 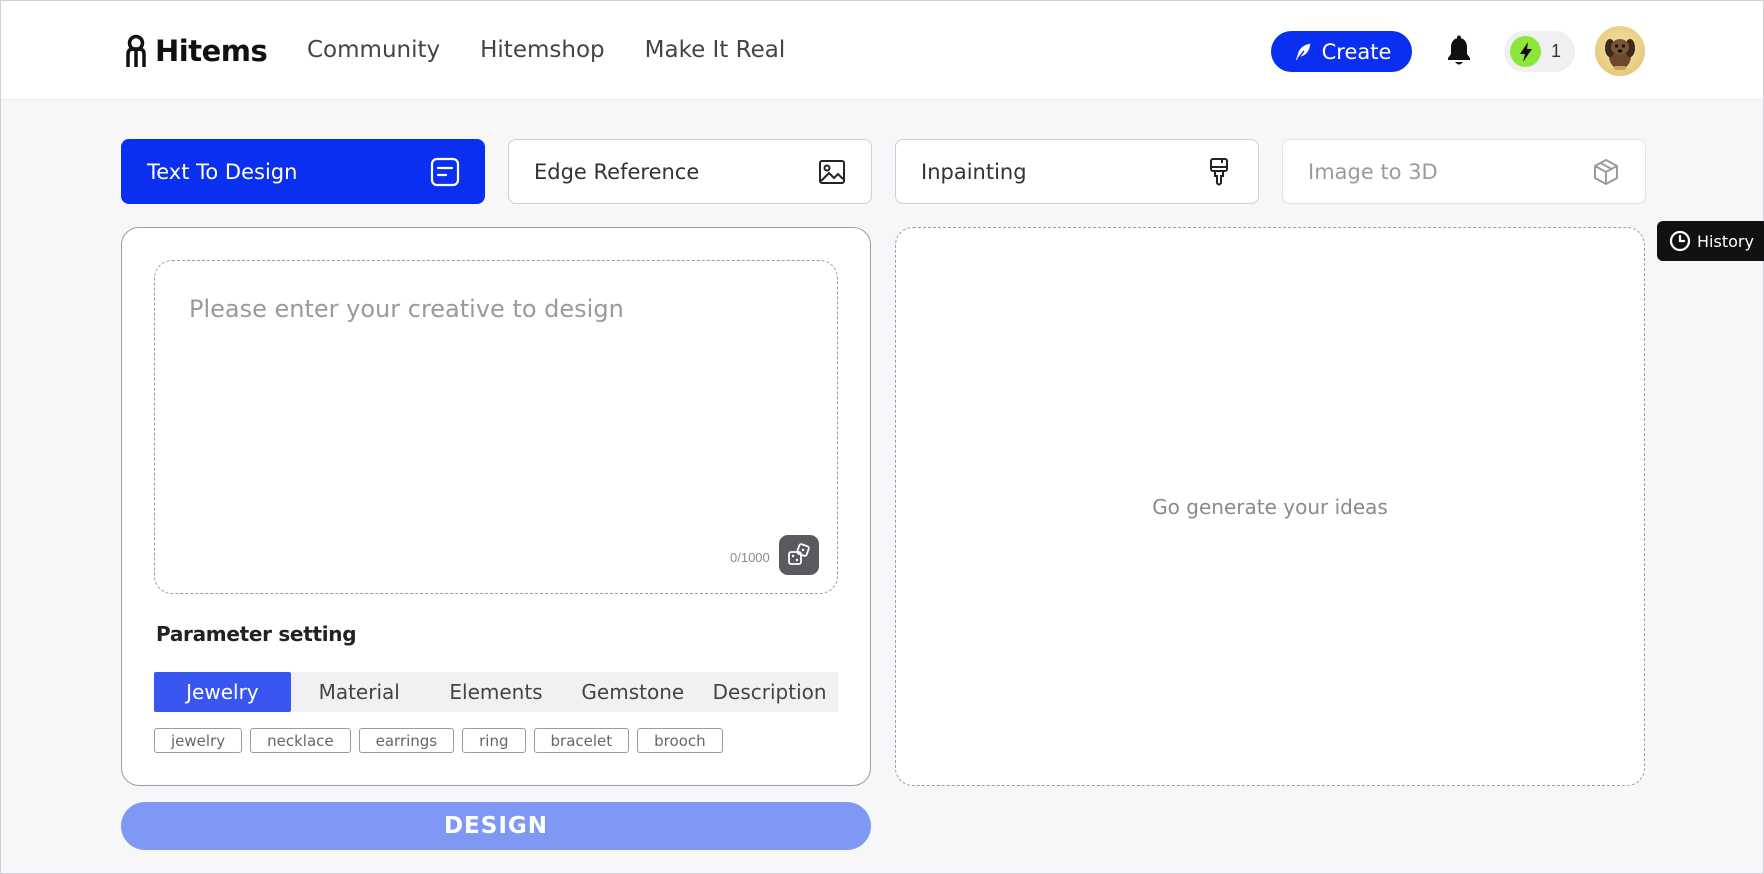 I want to click on chip-ring: ring, so click(x=494, y=740).